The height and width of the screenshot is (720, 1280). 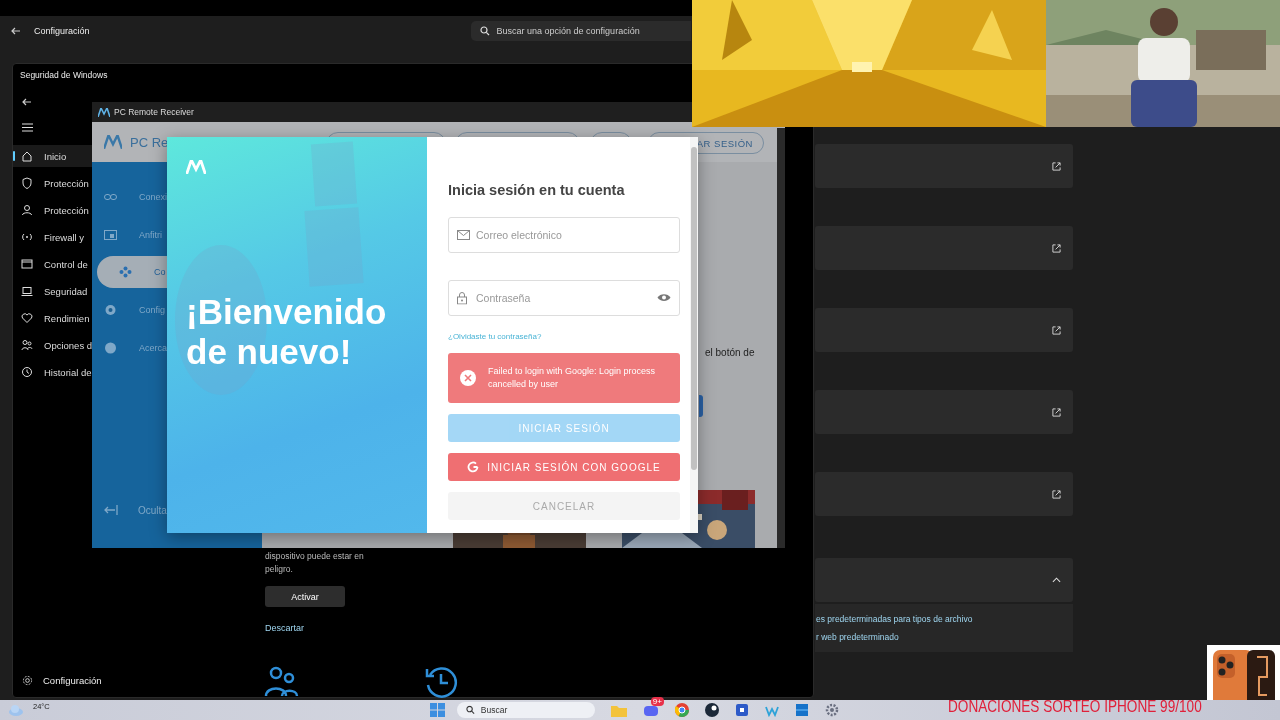 I want to click on welcome-heading: ¡Bienvenido de nuevo!, so click(x=287, y=332).